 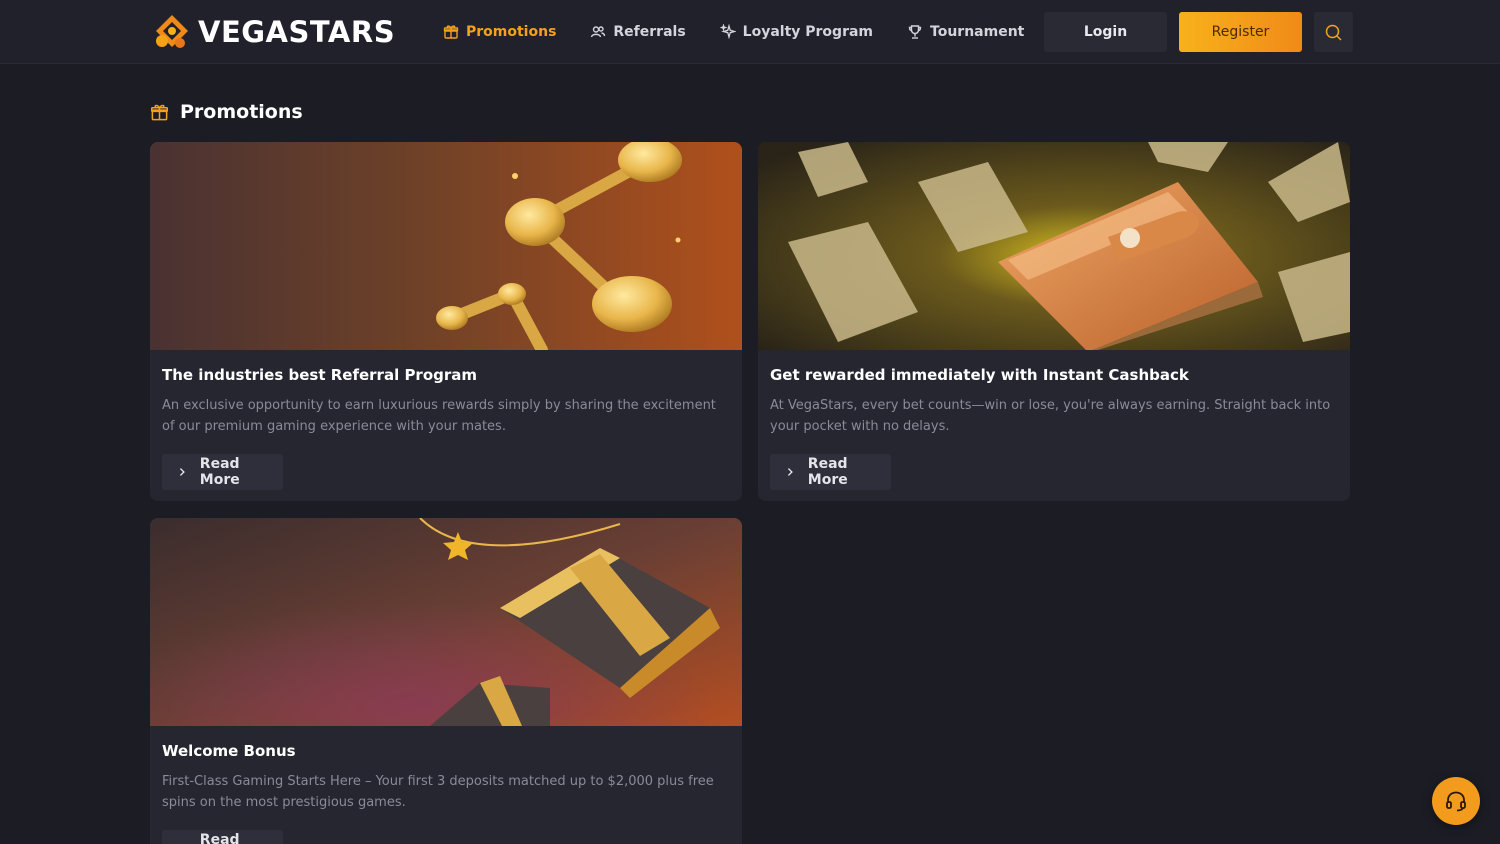 I want to click on promotion-title: Welcome Bonus, so click(x=229, y=751).